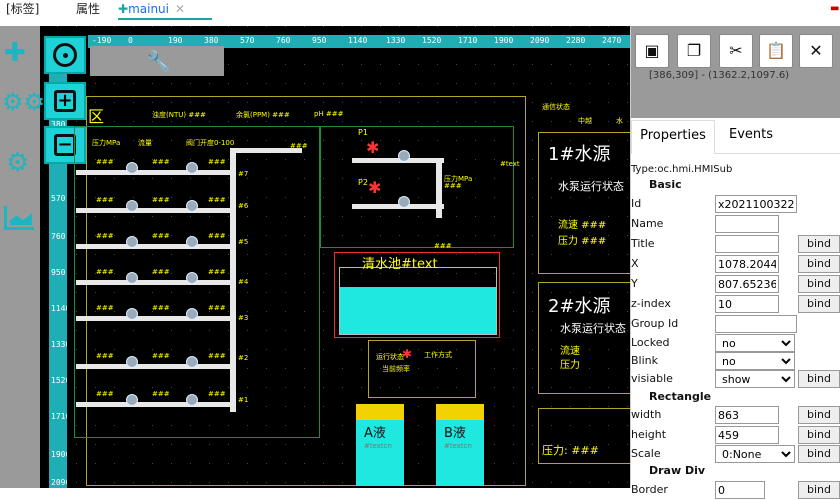 Image resolution: width=840 pixels, height=500 pixels. I want to click on area-chart-icon, so click(19, 218).